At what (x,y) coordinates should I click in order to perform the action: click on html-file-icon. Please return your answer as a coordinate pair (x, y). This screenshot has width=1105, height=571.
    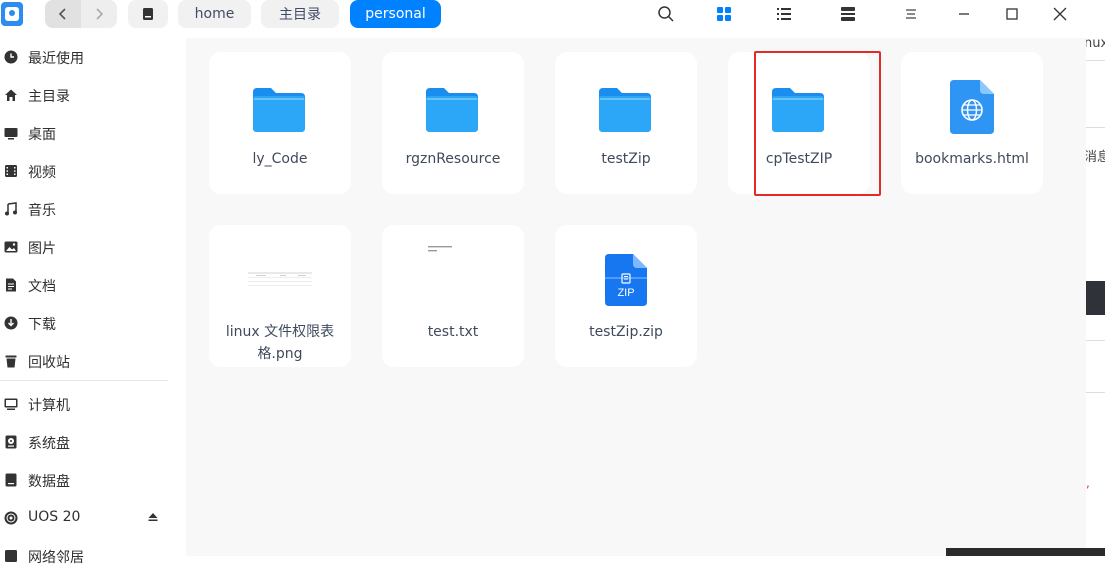
    Looking at the image, I should click on (972, 107).